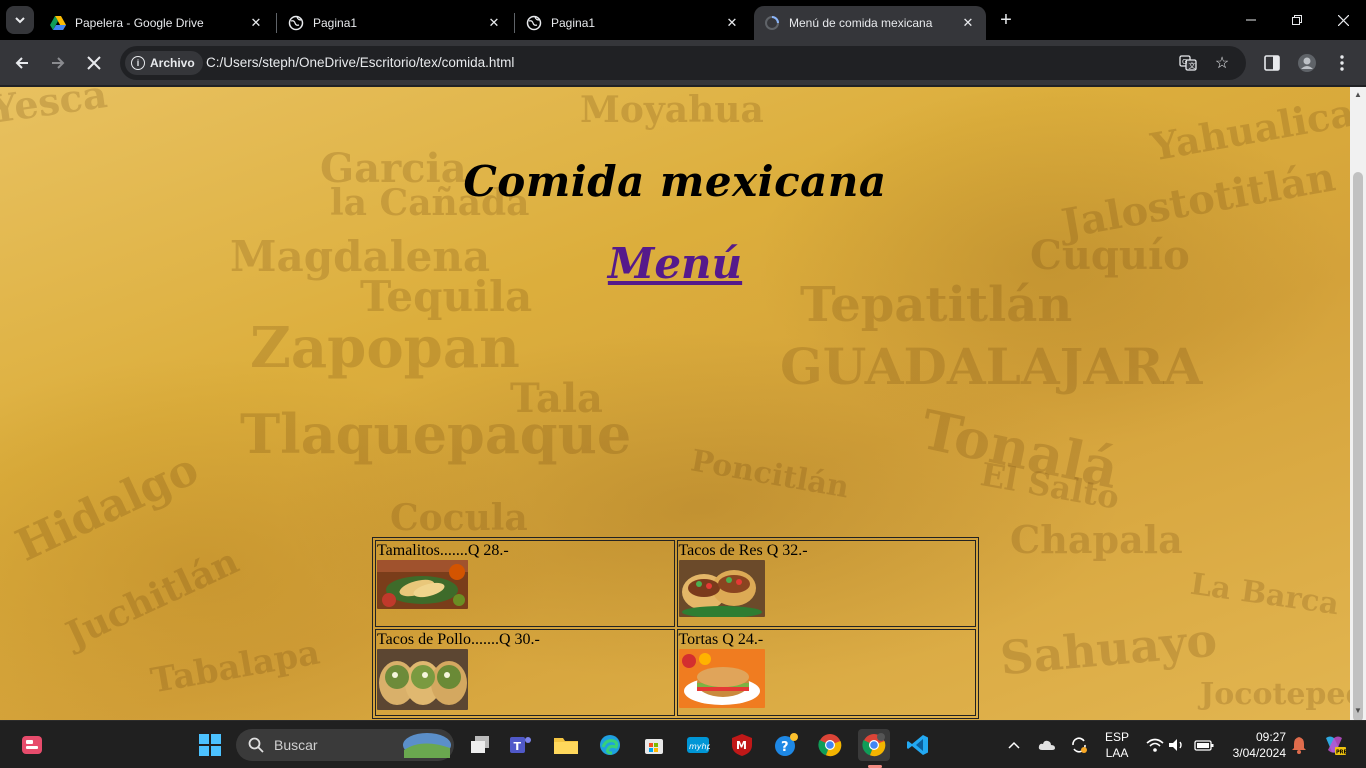  Describe the element at coordinates (830, 745) in the screenshot. I see `chrome-icon` at that location.